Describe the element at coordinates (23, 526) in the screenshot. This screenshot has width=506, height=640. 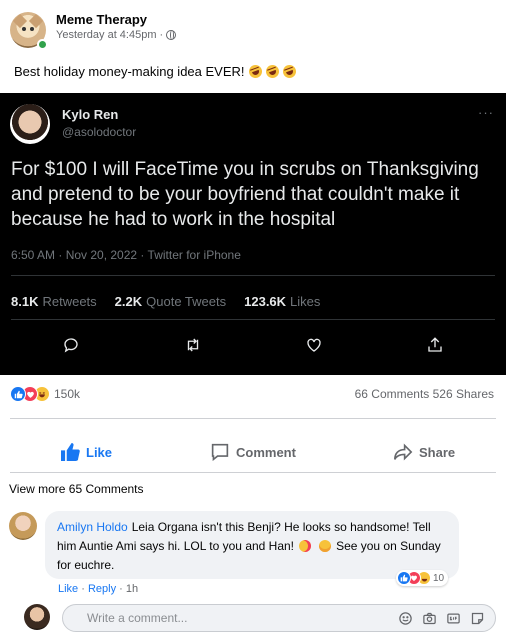
I see `commenter-avatar` at that location.